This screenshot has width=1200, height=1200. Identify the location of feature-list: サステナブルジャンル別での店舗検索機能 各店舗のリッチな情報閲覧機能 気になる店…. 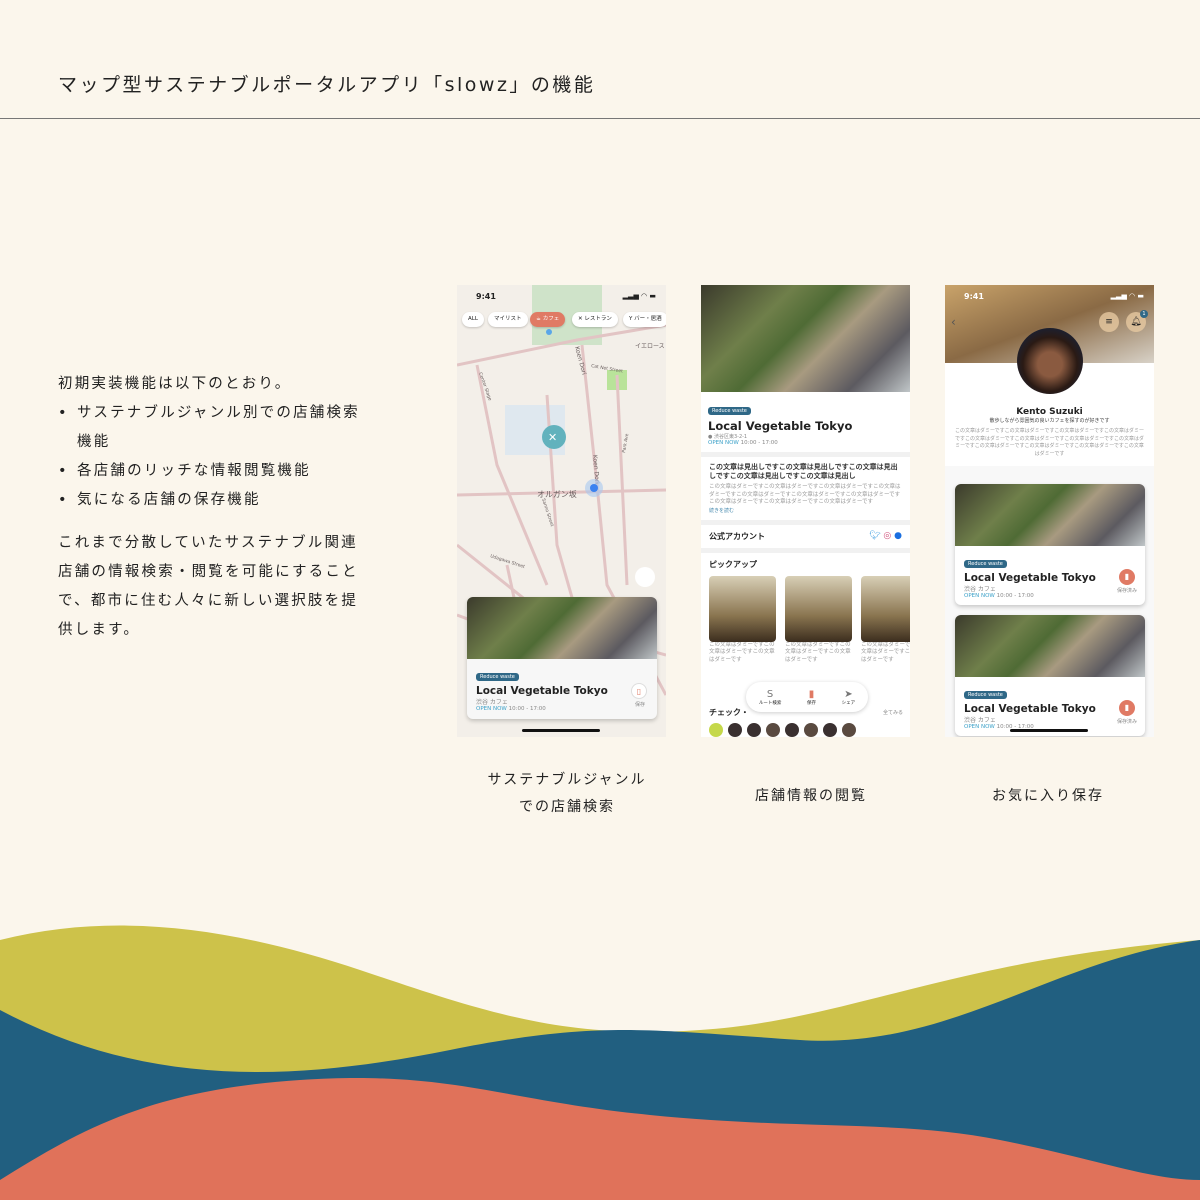
(213, 457).